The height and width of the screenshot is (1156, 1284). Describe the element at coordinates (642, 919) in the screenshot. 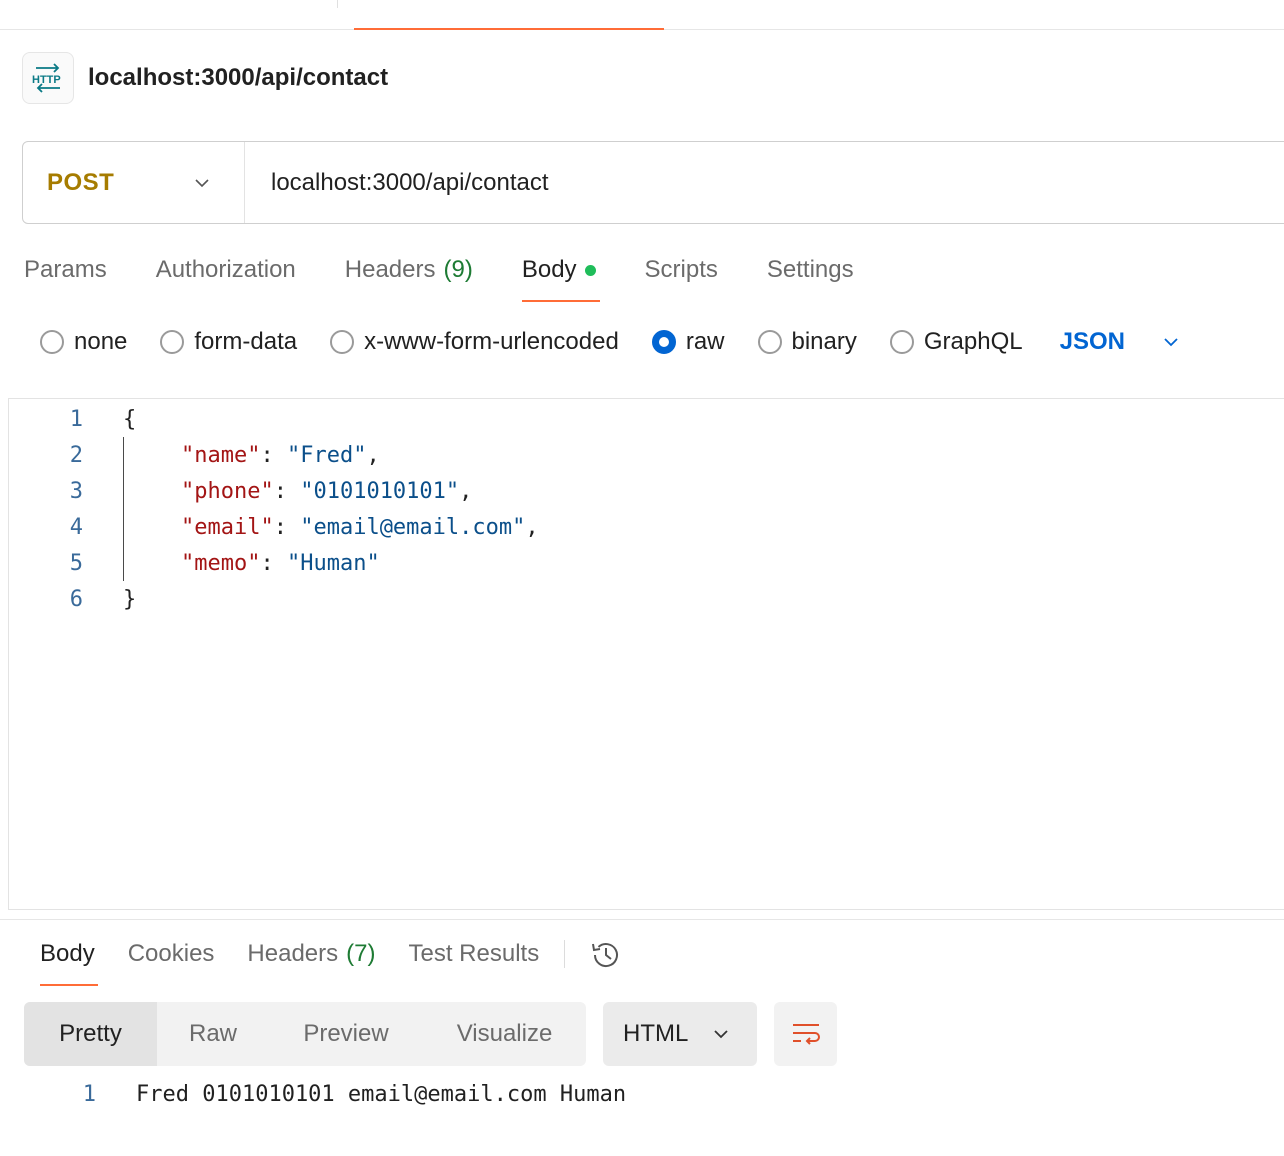

I see `response-divider` at that location.